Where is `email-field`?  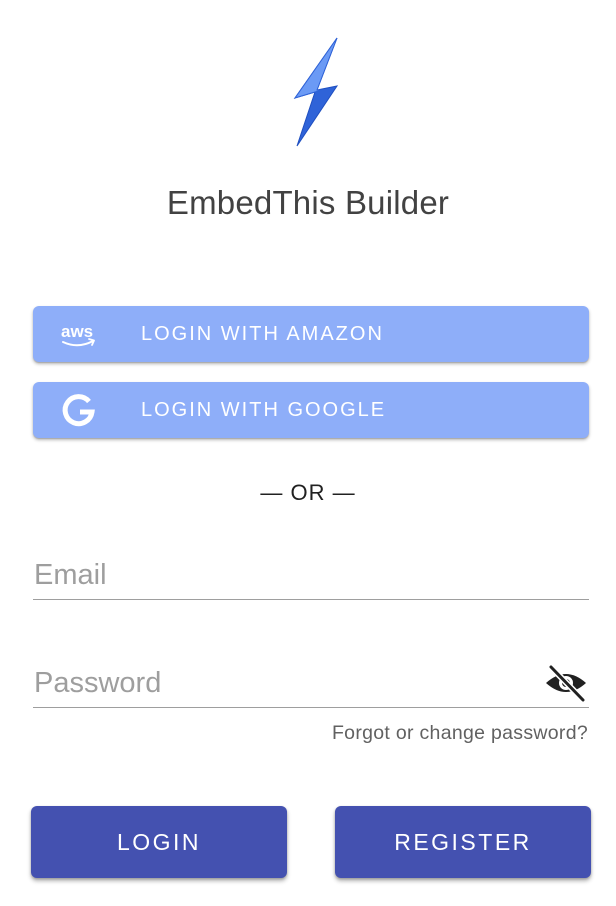 email-field is located at coordinates (283, 575).